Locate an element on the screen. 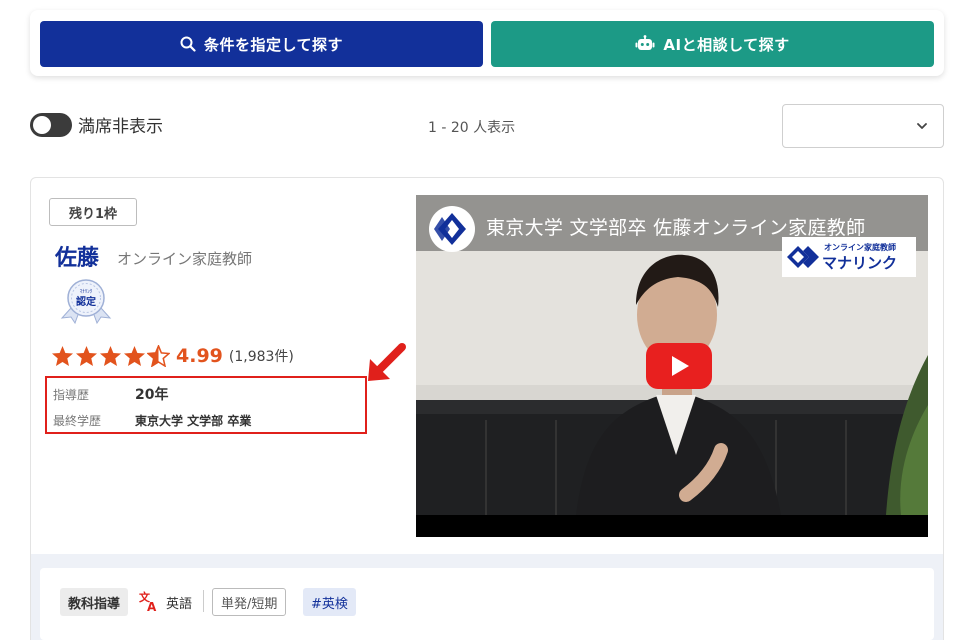 The width and height of the screenshot is (960, 640). hide-full-toggle: 満席非表示 is located at coordinates (96, 124).